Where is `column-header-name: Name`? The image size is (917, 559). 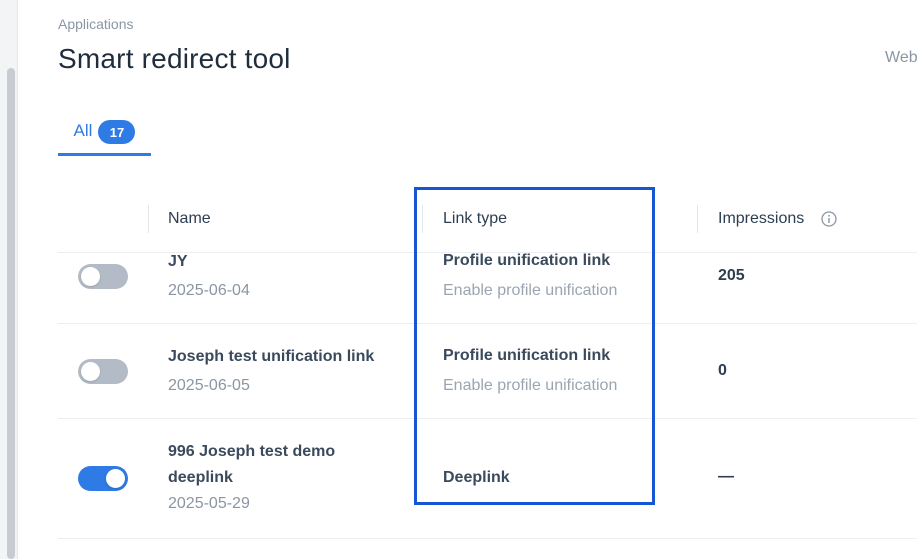 column-header-name: Name is located at coordinates (189, 219).